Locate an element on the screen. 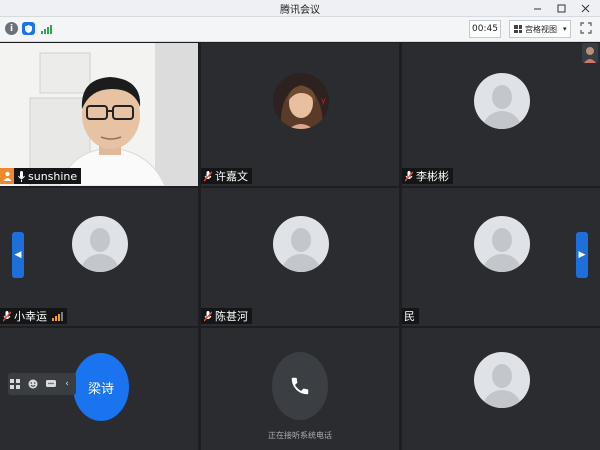 Image resolution: width=600 pixels, height=450 pixels. participant-name: 陈甚河 is located at coordinates (231, 316).